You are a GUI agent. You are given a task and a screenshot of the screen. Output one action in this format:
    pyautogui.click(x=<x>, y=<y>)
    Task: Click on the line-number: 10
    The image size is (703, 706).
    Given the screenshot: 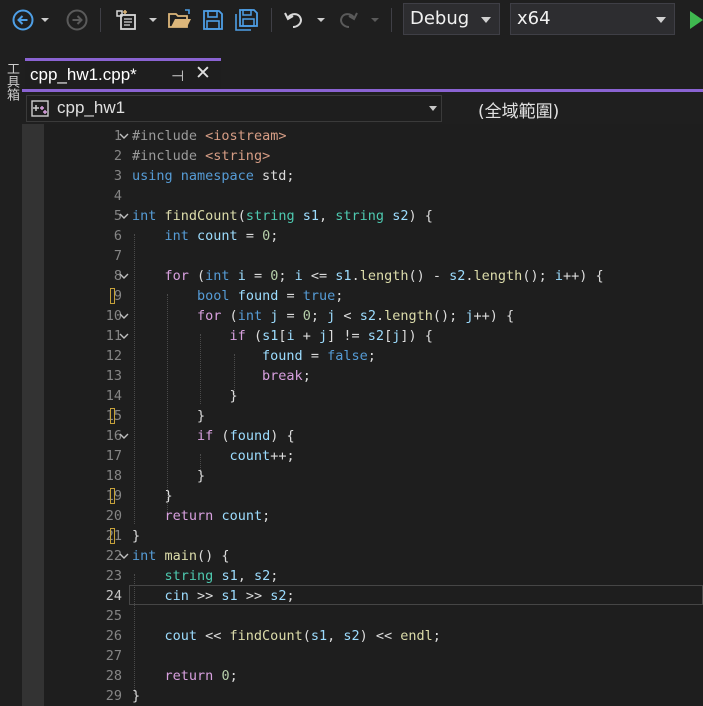 What is the action you would take?
    pyautogui.click(x=113, y=316)
    